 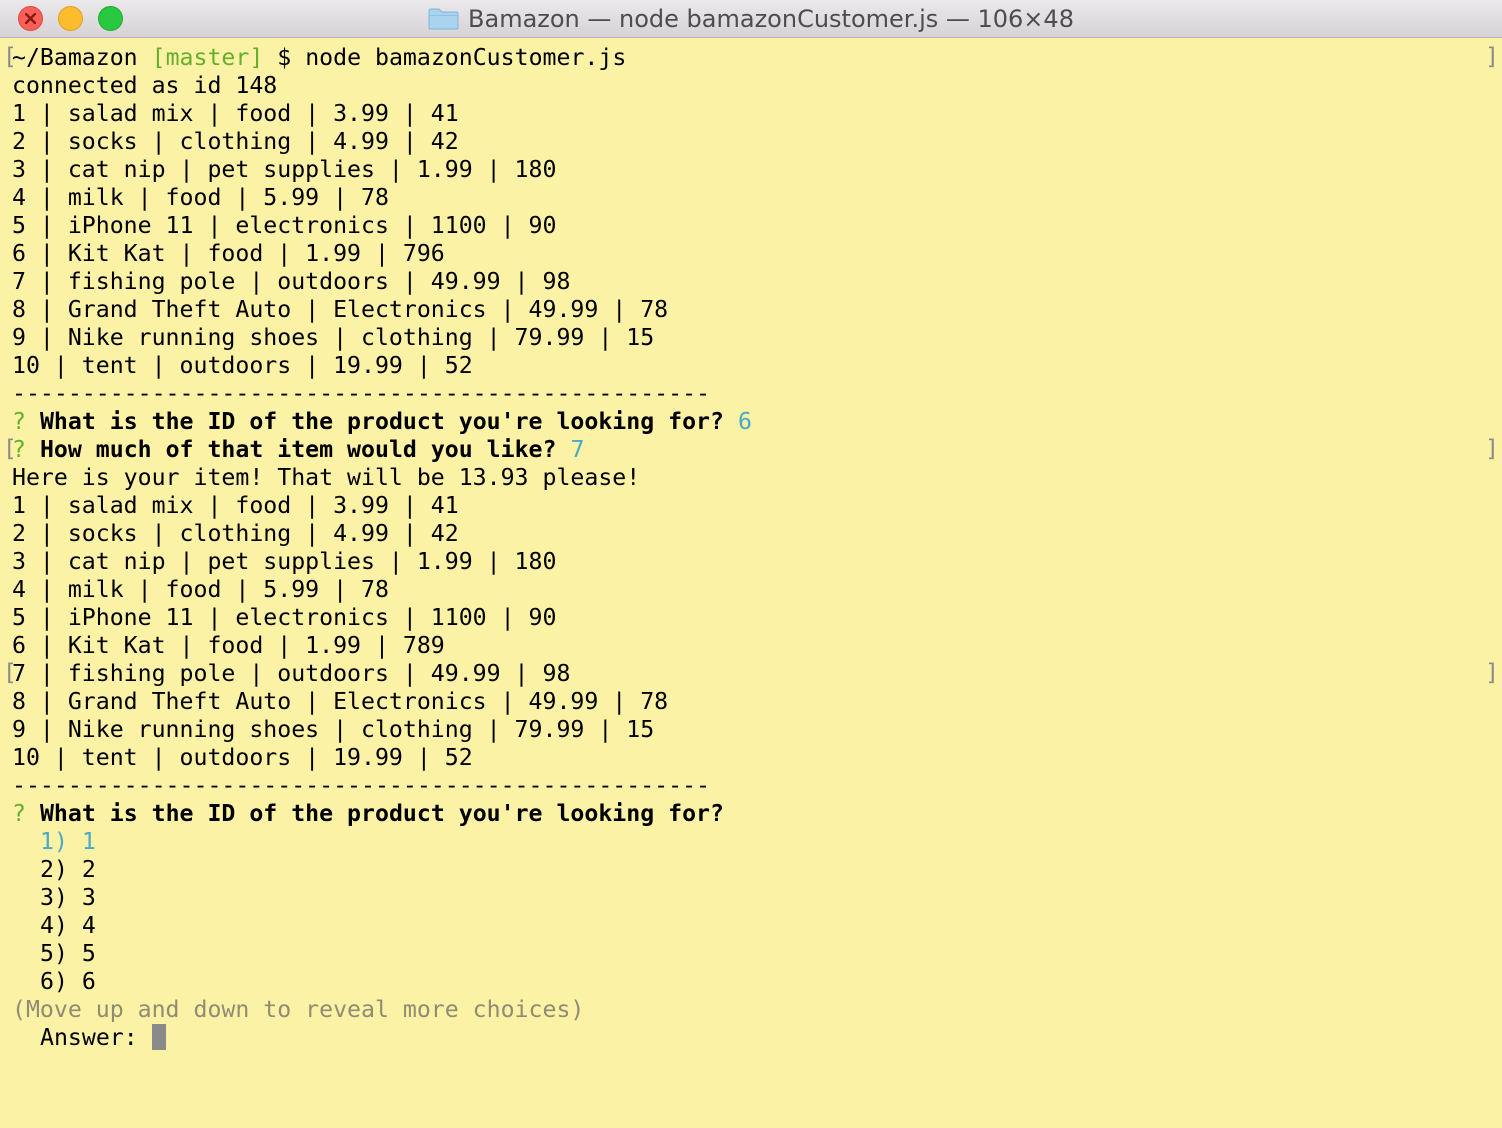 What do you see at coordinates (443, 19) in the screenshot?
I see `folder-icon` at bounding box center [443, 19].